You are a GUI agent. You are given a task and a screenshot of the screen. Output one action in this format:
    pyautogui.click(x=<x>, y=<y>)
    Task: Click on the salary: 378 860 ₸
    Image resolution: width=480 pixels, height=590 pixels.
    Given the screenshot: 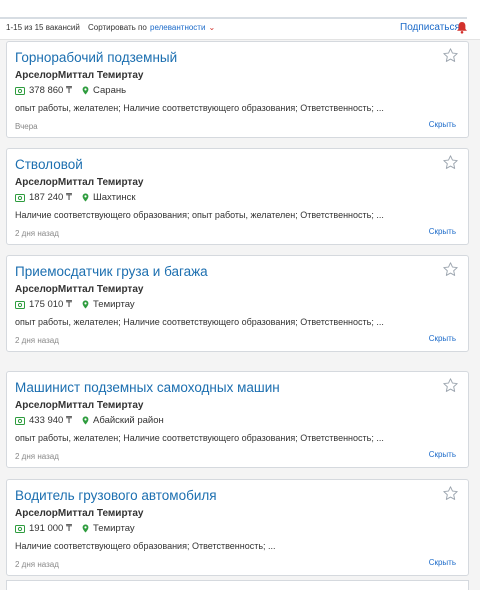 What is the action you would take?
    pyautogui.click(x=51, y=90)
    